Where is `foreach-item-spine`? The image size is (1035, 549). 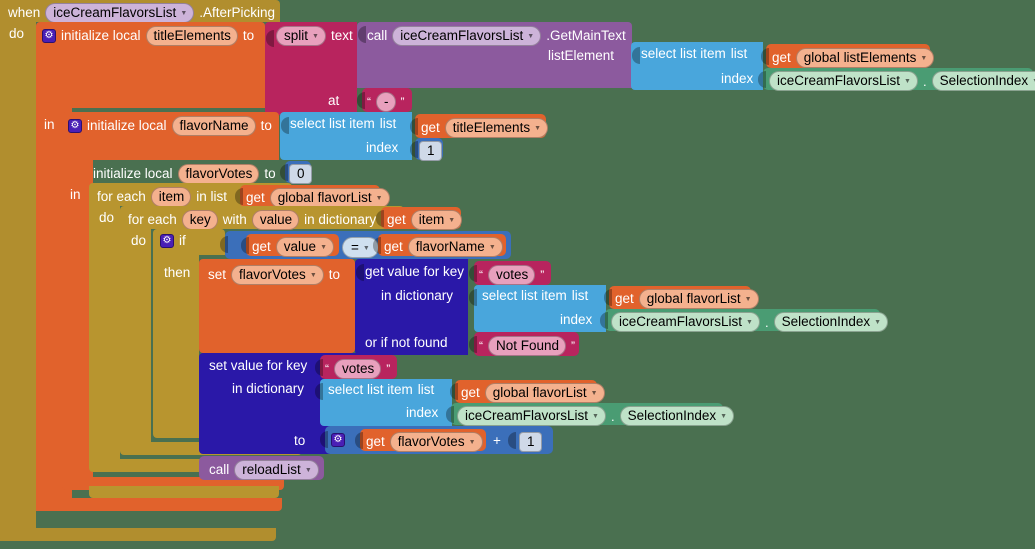 foreach-item-spine is located at coordinates (104, 332).